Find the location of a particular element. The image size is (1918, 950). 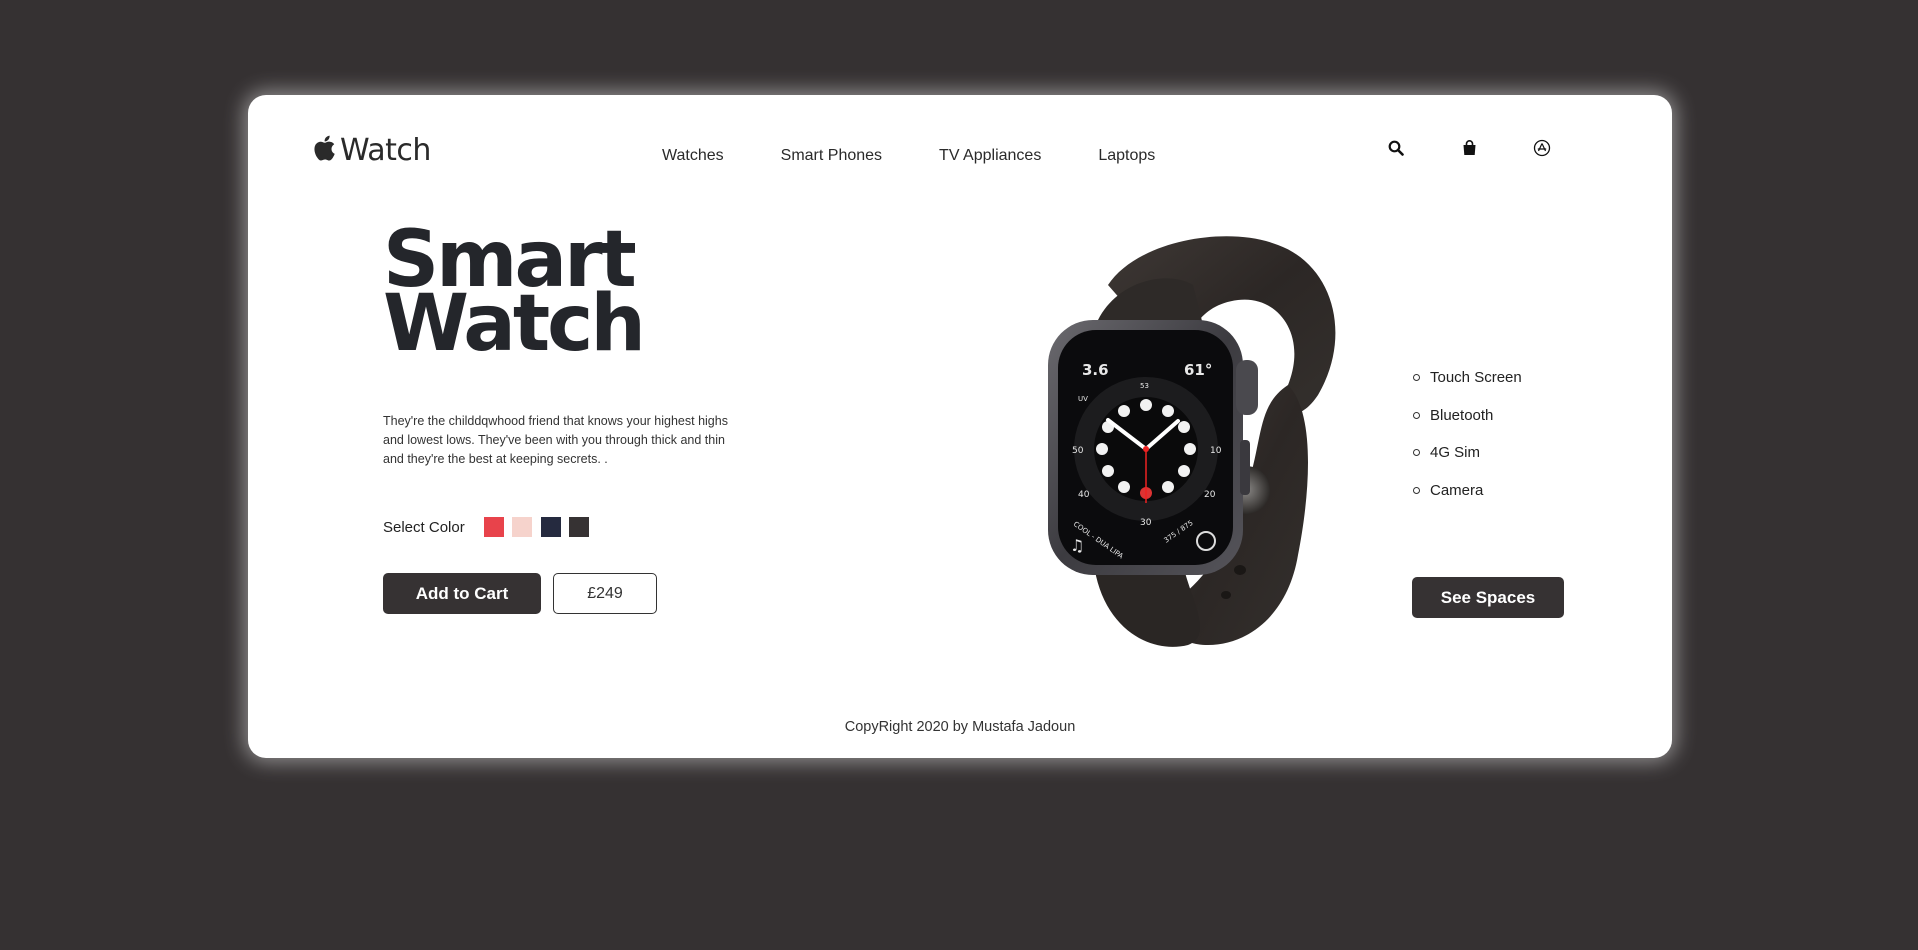

color-swatch-navy is located at coordinates (550, 527).